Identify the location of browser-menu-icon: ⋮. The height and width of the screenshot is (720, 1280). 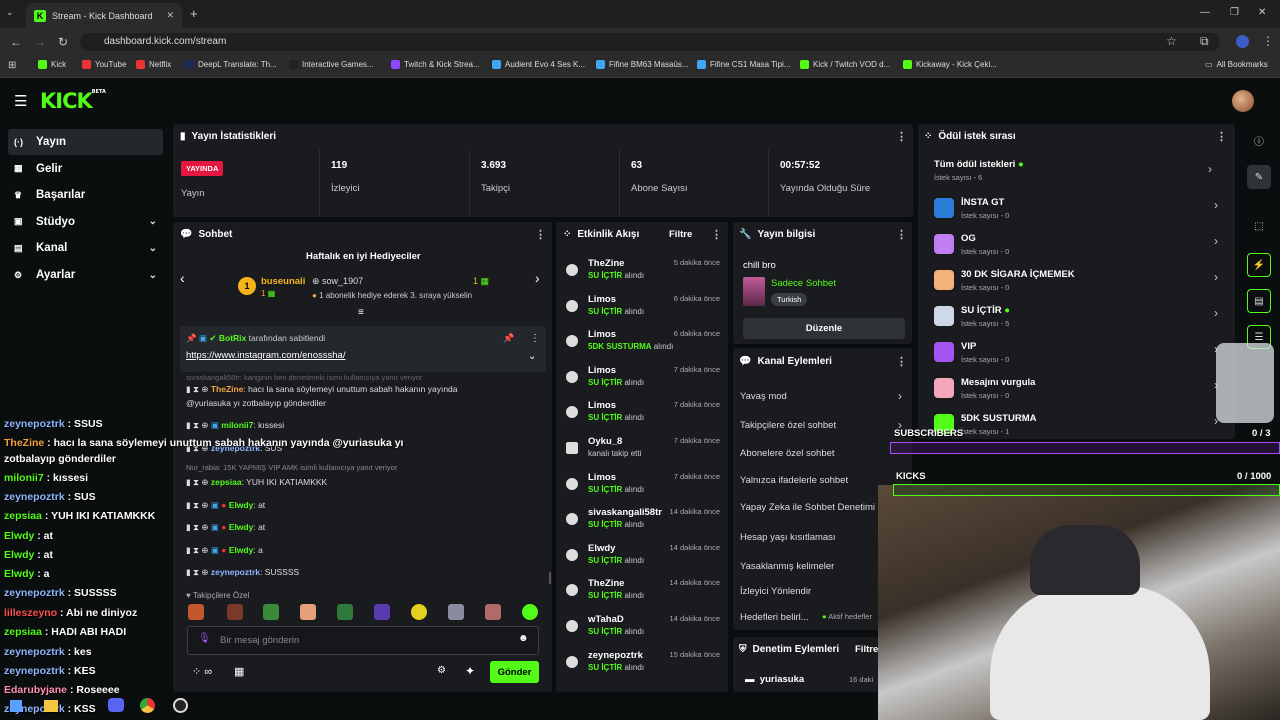
(1268, 41).